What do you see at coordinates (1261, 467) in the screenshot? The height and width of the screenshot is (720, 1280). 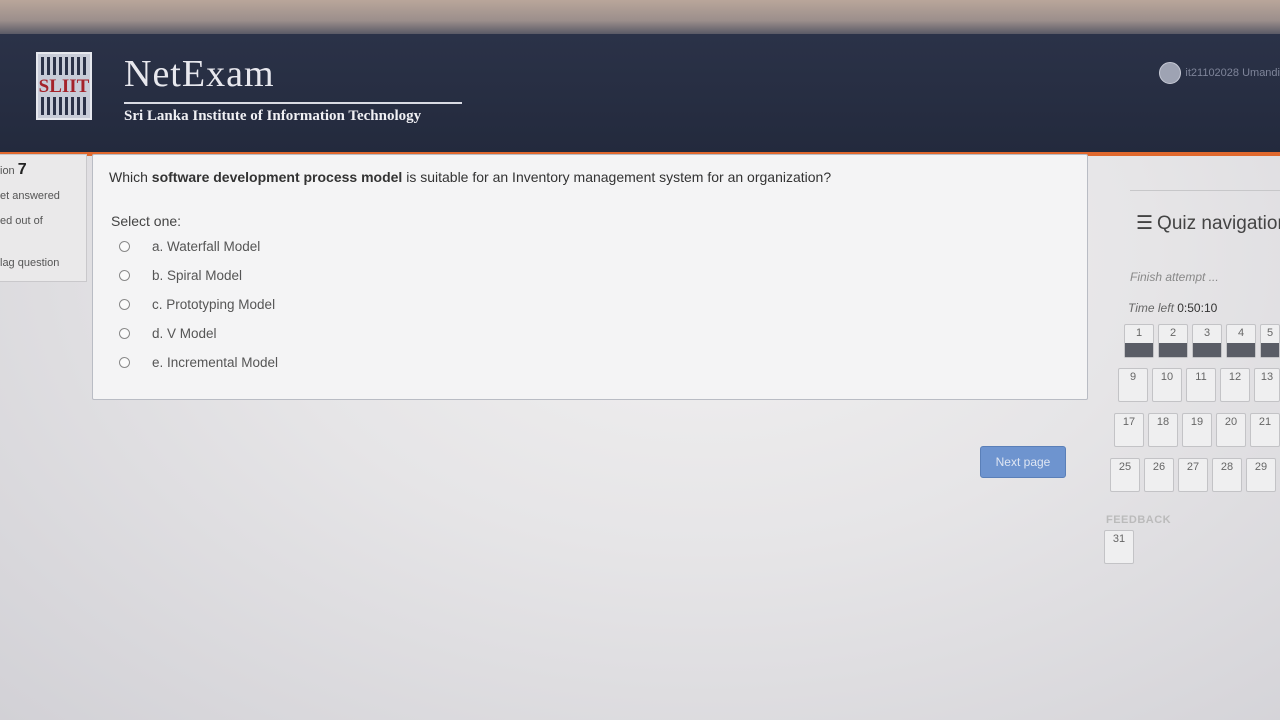 I see `nav-question-29-label: 29` at bounding box center [1261, 467].